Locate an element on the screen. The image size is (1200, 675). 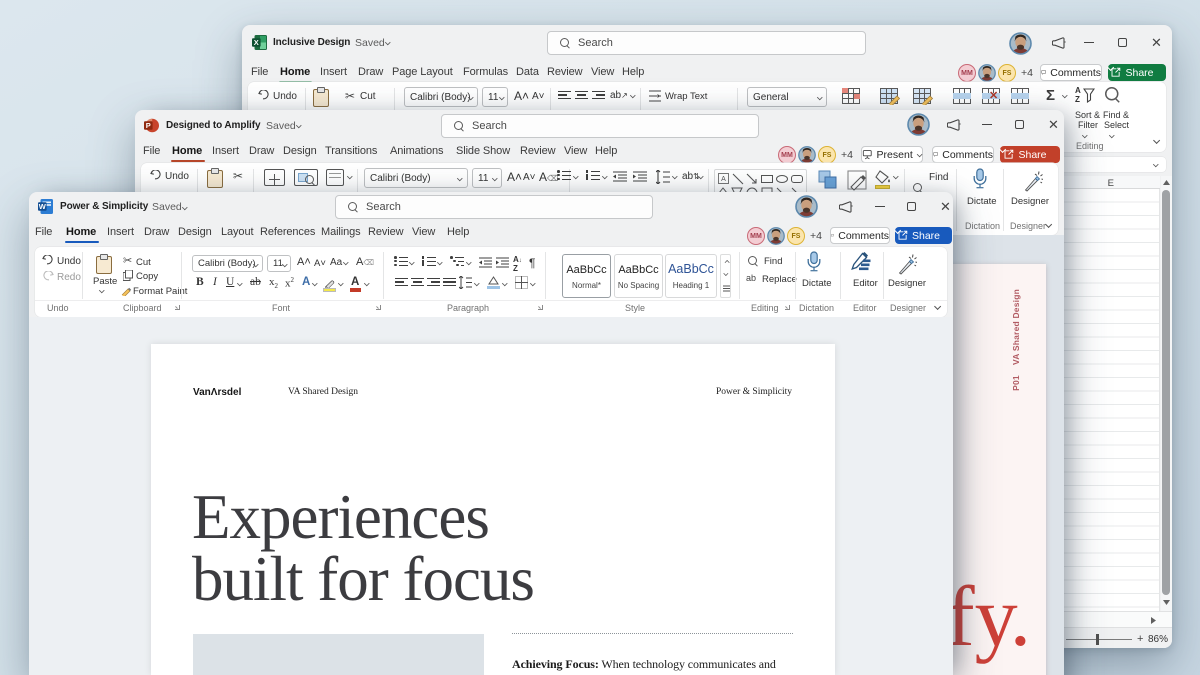
svg-text: W is located at coordinates (43, 206).